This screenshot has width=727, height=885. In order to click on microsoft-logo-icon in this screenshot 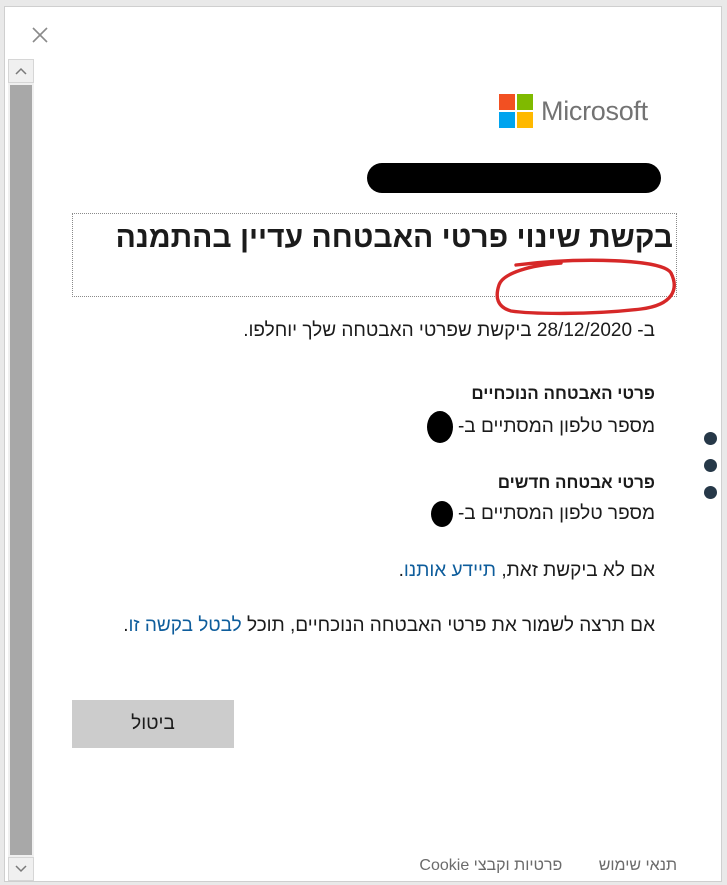, I will do `click(516, 111)`.